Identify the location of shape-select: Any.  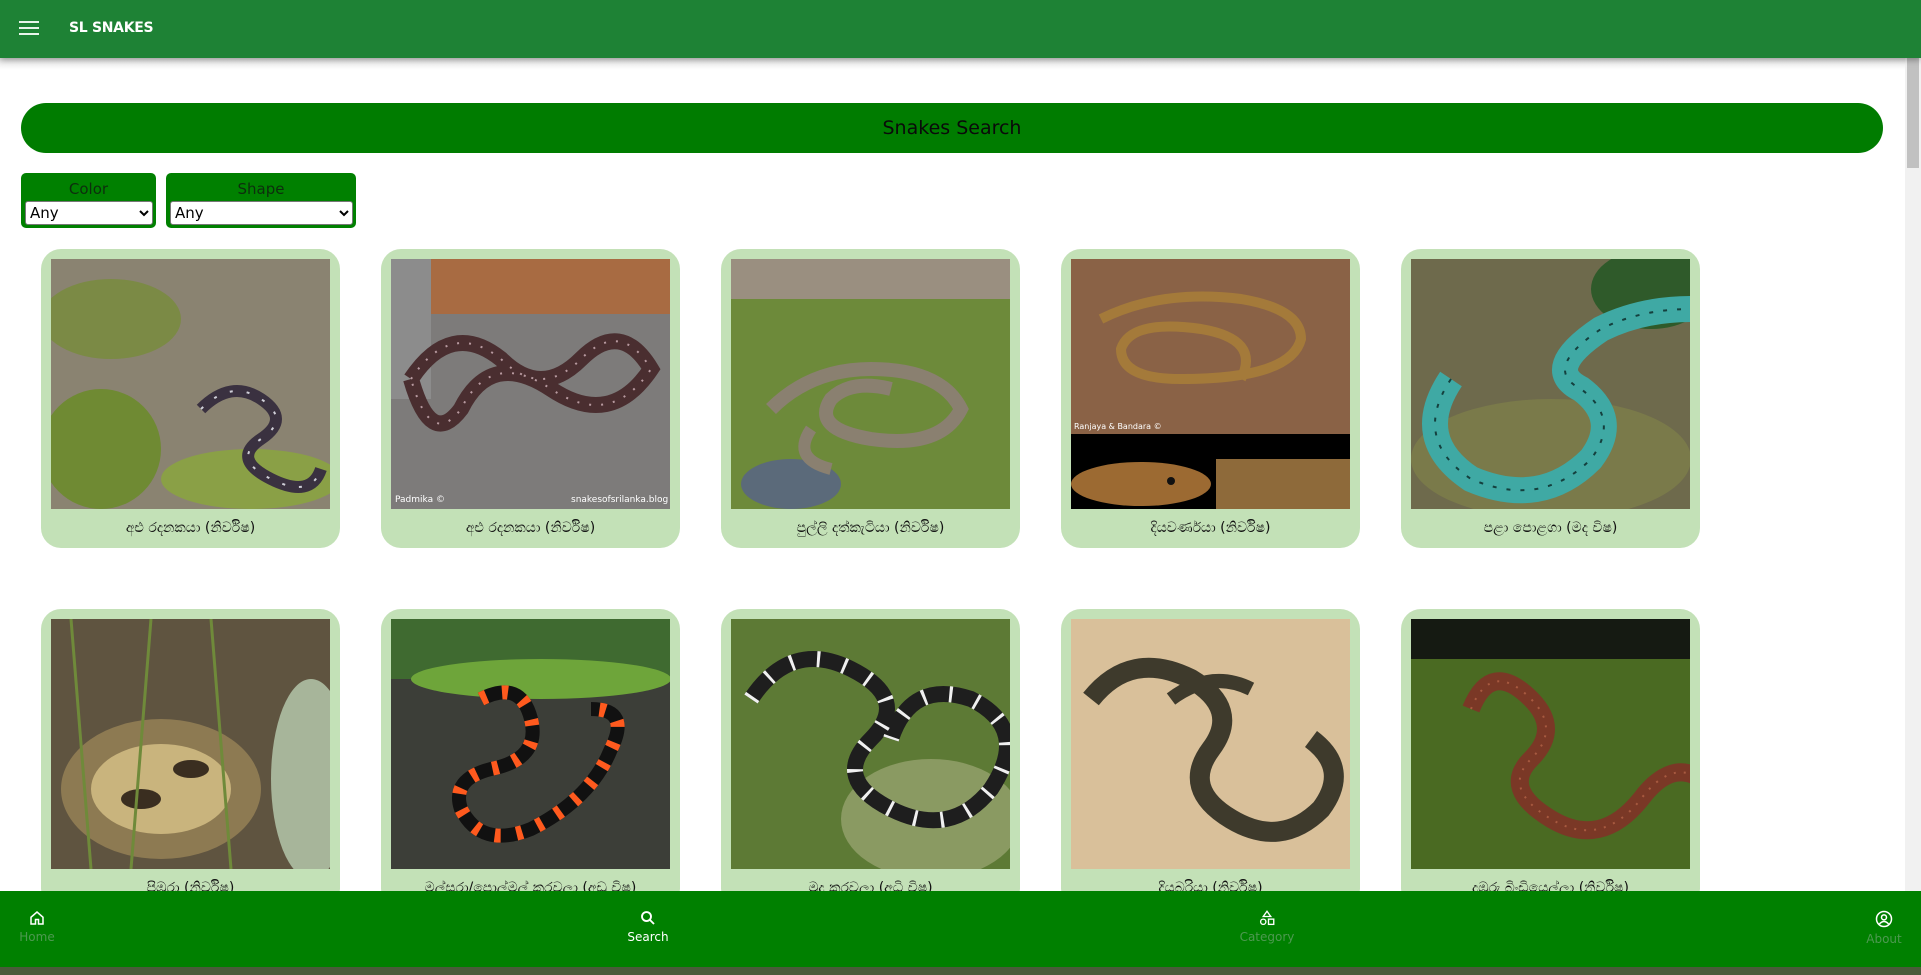
(261, 213).